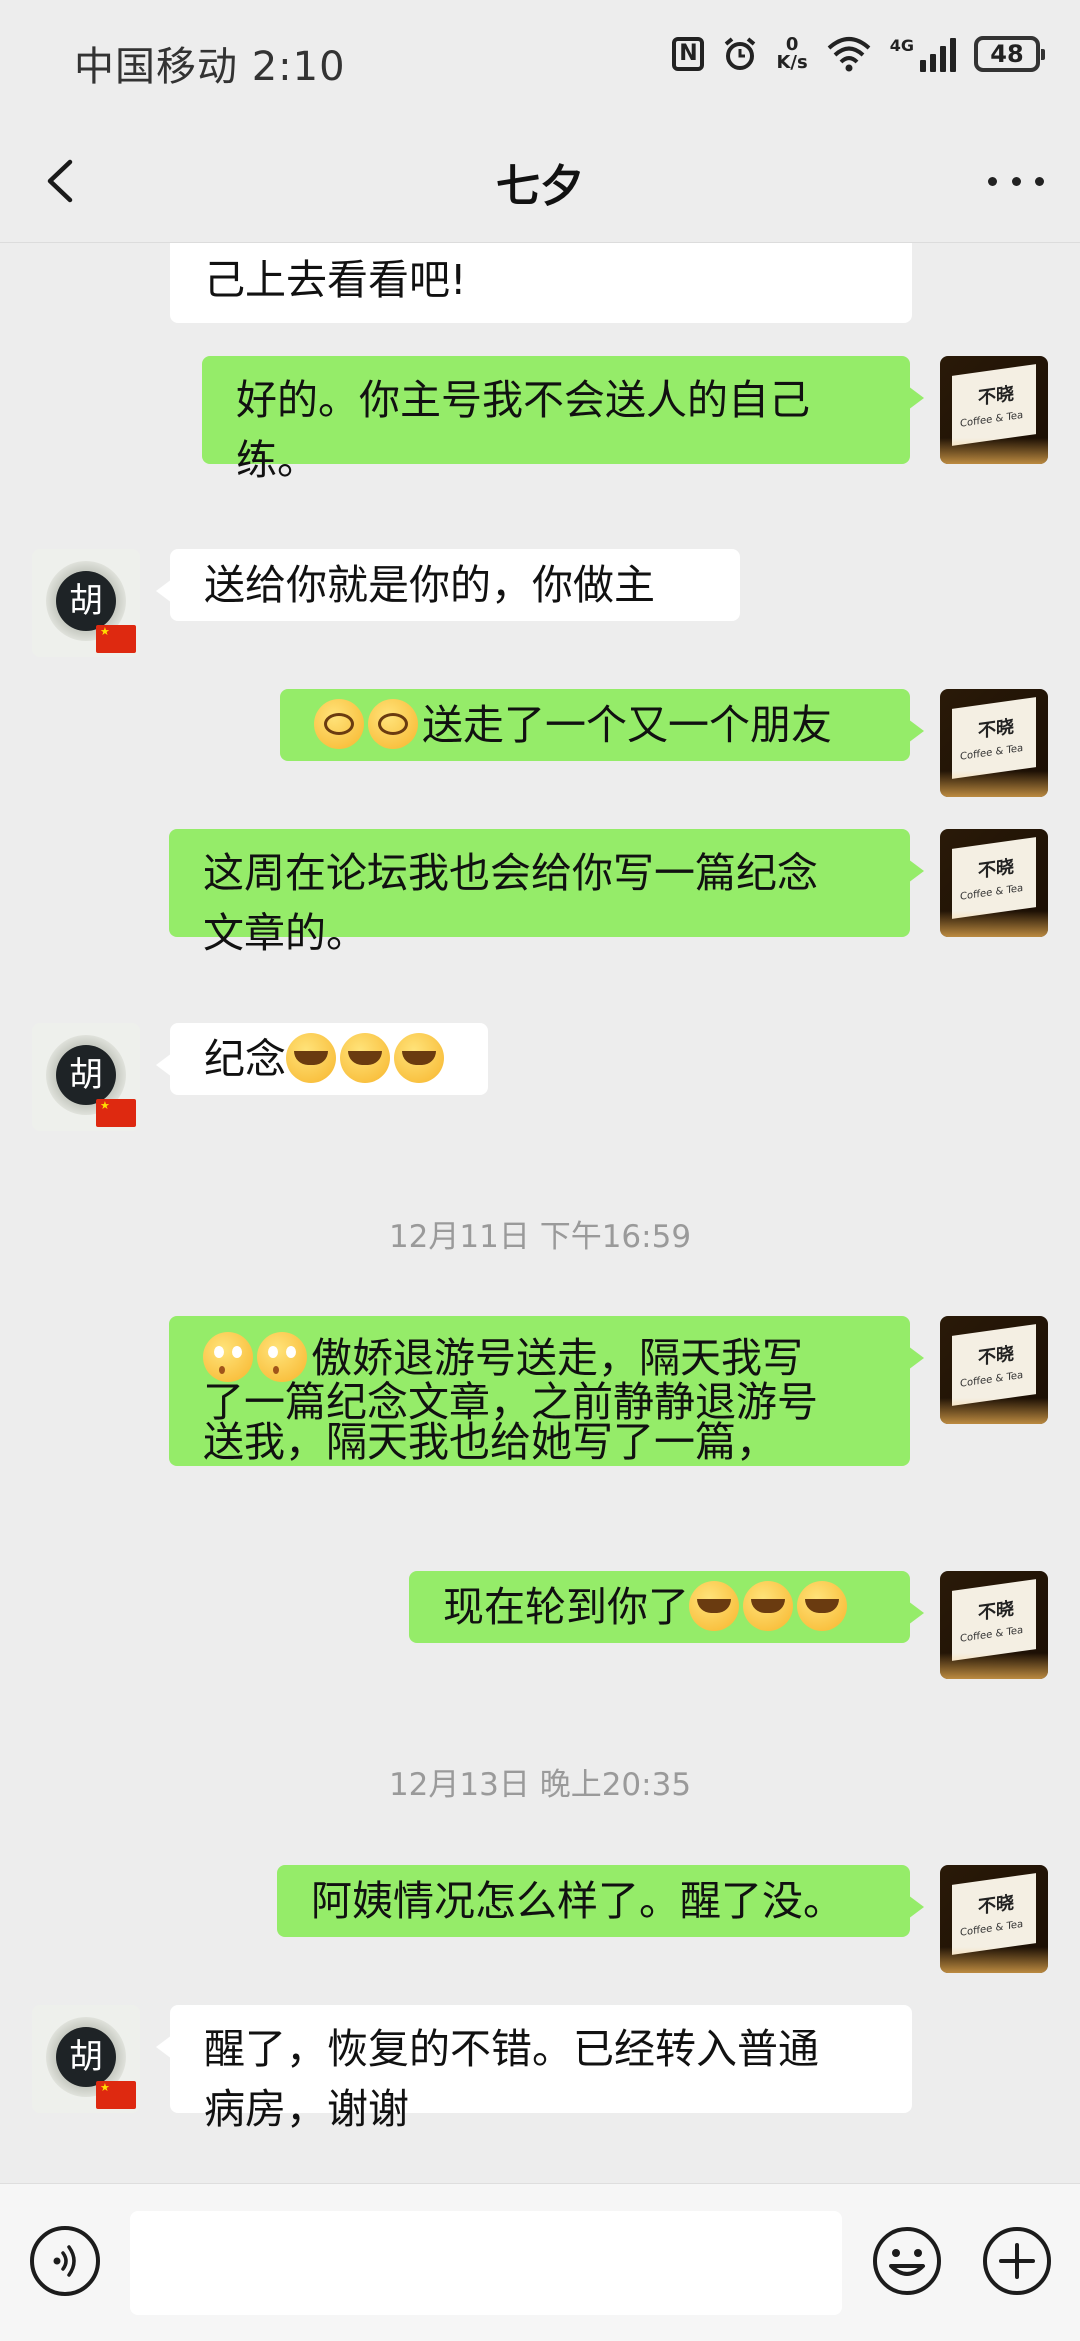 Image resolution: width=1080 pixels, height=2341 pixels. What do you see at coordinates (540, 186) in the screenshot?
I see `chat-title: 七夕` at bounding box center [540, 186].